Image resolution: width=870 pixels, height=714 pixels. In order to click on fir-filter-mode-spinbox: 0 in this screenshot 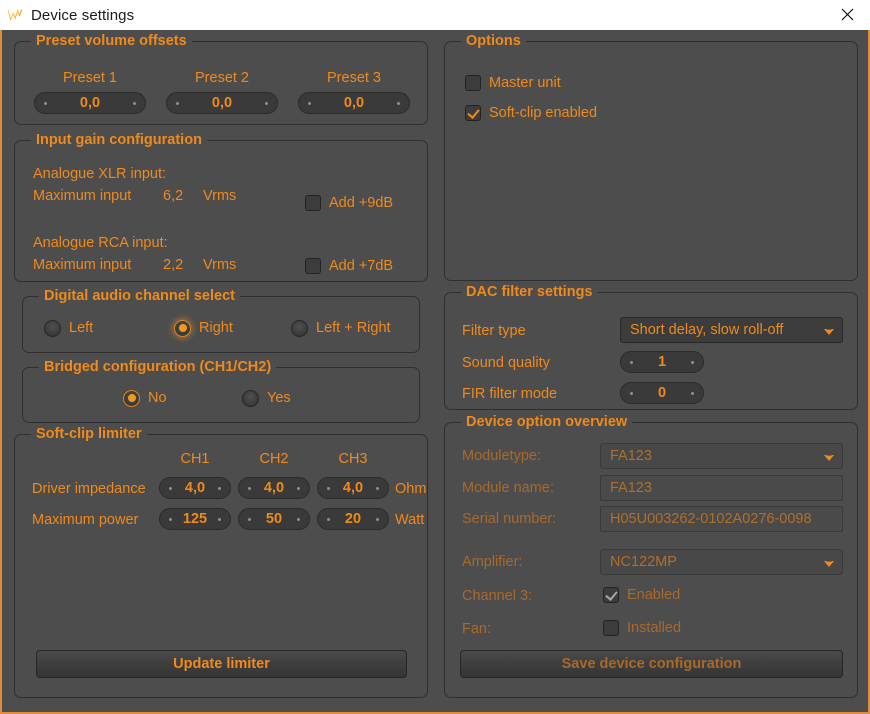, I will do `click(662, 393)`.